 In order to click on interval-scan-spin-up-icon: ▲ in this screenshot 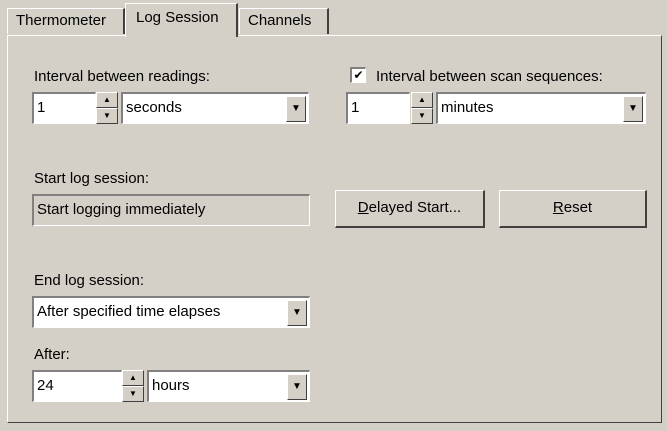, I will do `click(422, 100)`.